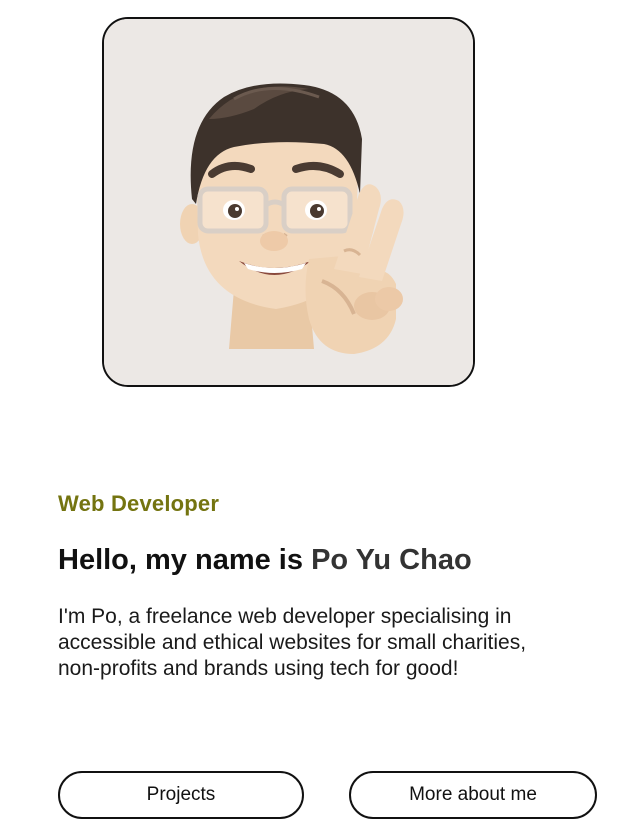 The height and width of the screenshot is (839, 624). What do you see at coordinates (391, 560) in the screenshot?
I see `person-name: Po Yu Chao` at bounding box center [391, 560].